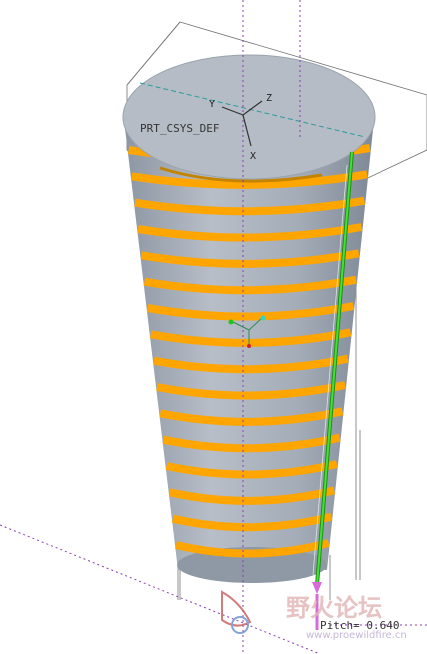 This screenshot has height=654, width=427. Describe the element at coordinates (253, 156) in the screenshot. I see `csys-axis-x: X` at that location.